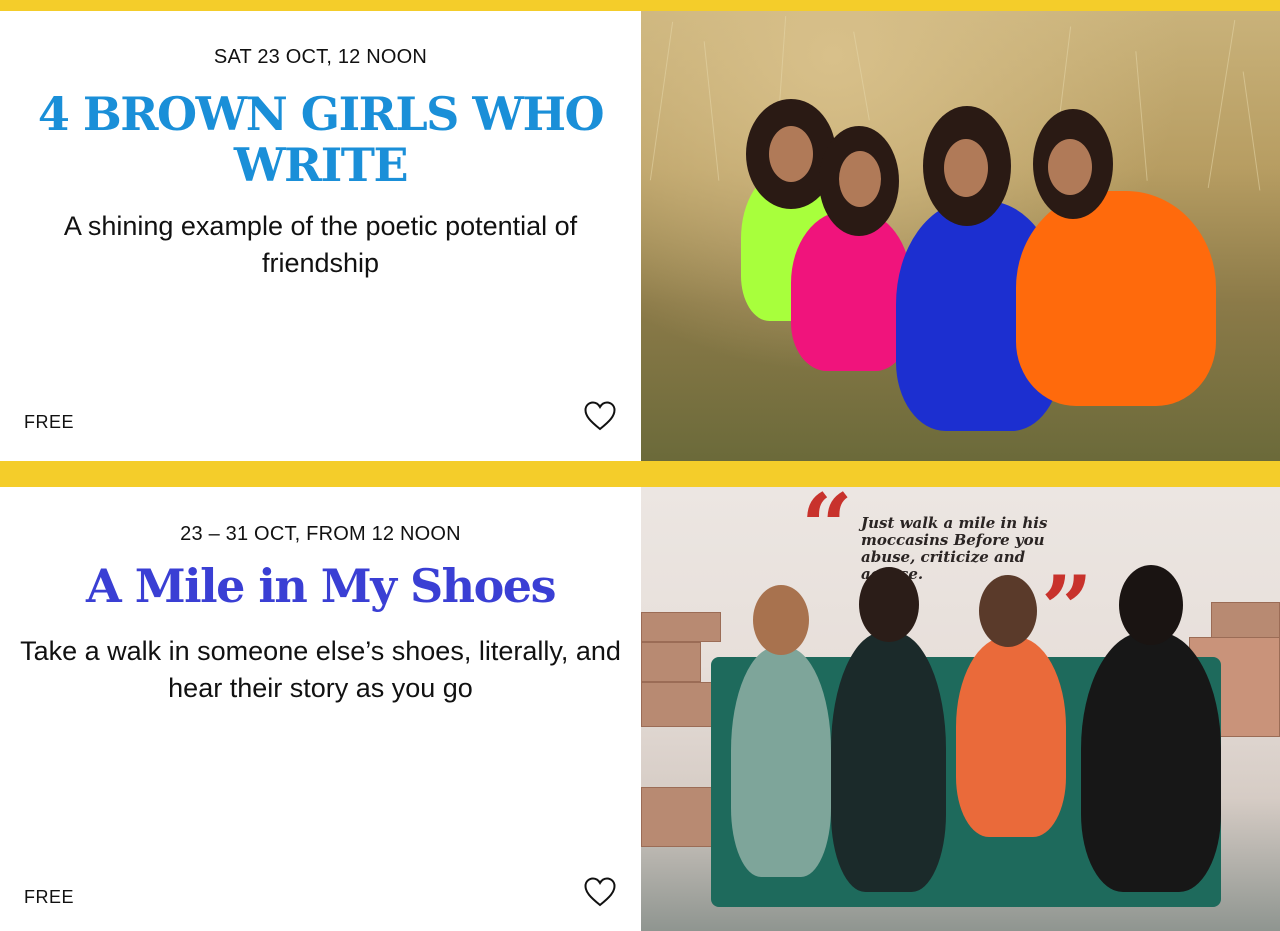  I want to click on quote-close-icon: ”, so click(1067, 609).